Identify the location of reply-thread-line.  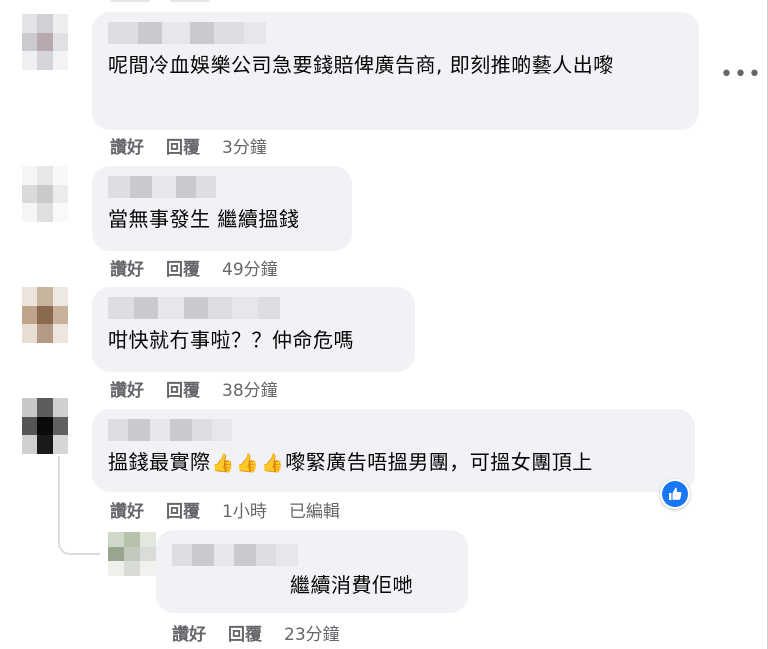
(79, 505).